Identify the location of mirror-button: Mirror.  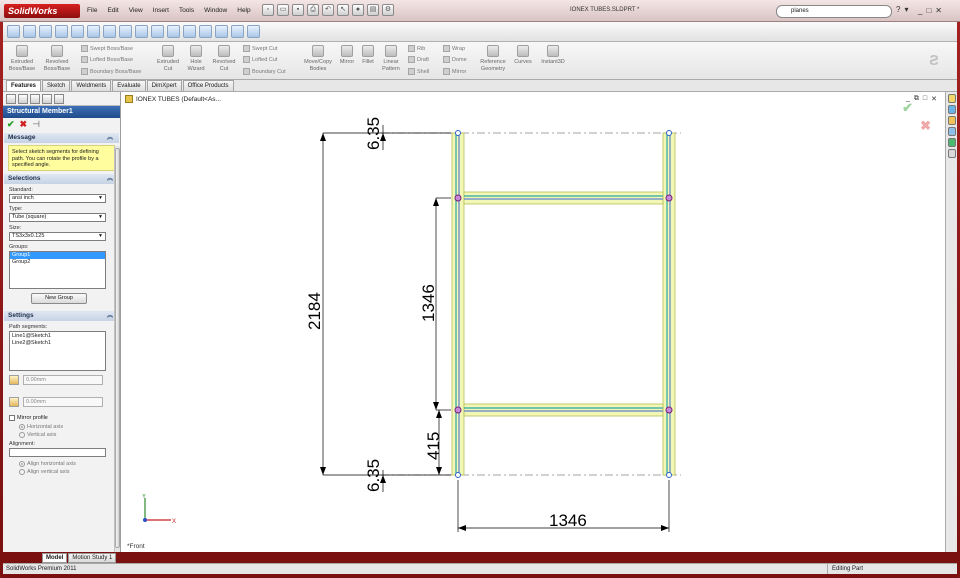
(347, 55).